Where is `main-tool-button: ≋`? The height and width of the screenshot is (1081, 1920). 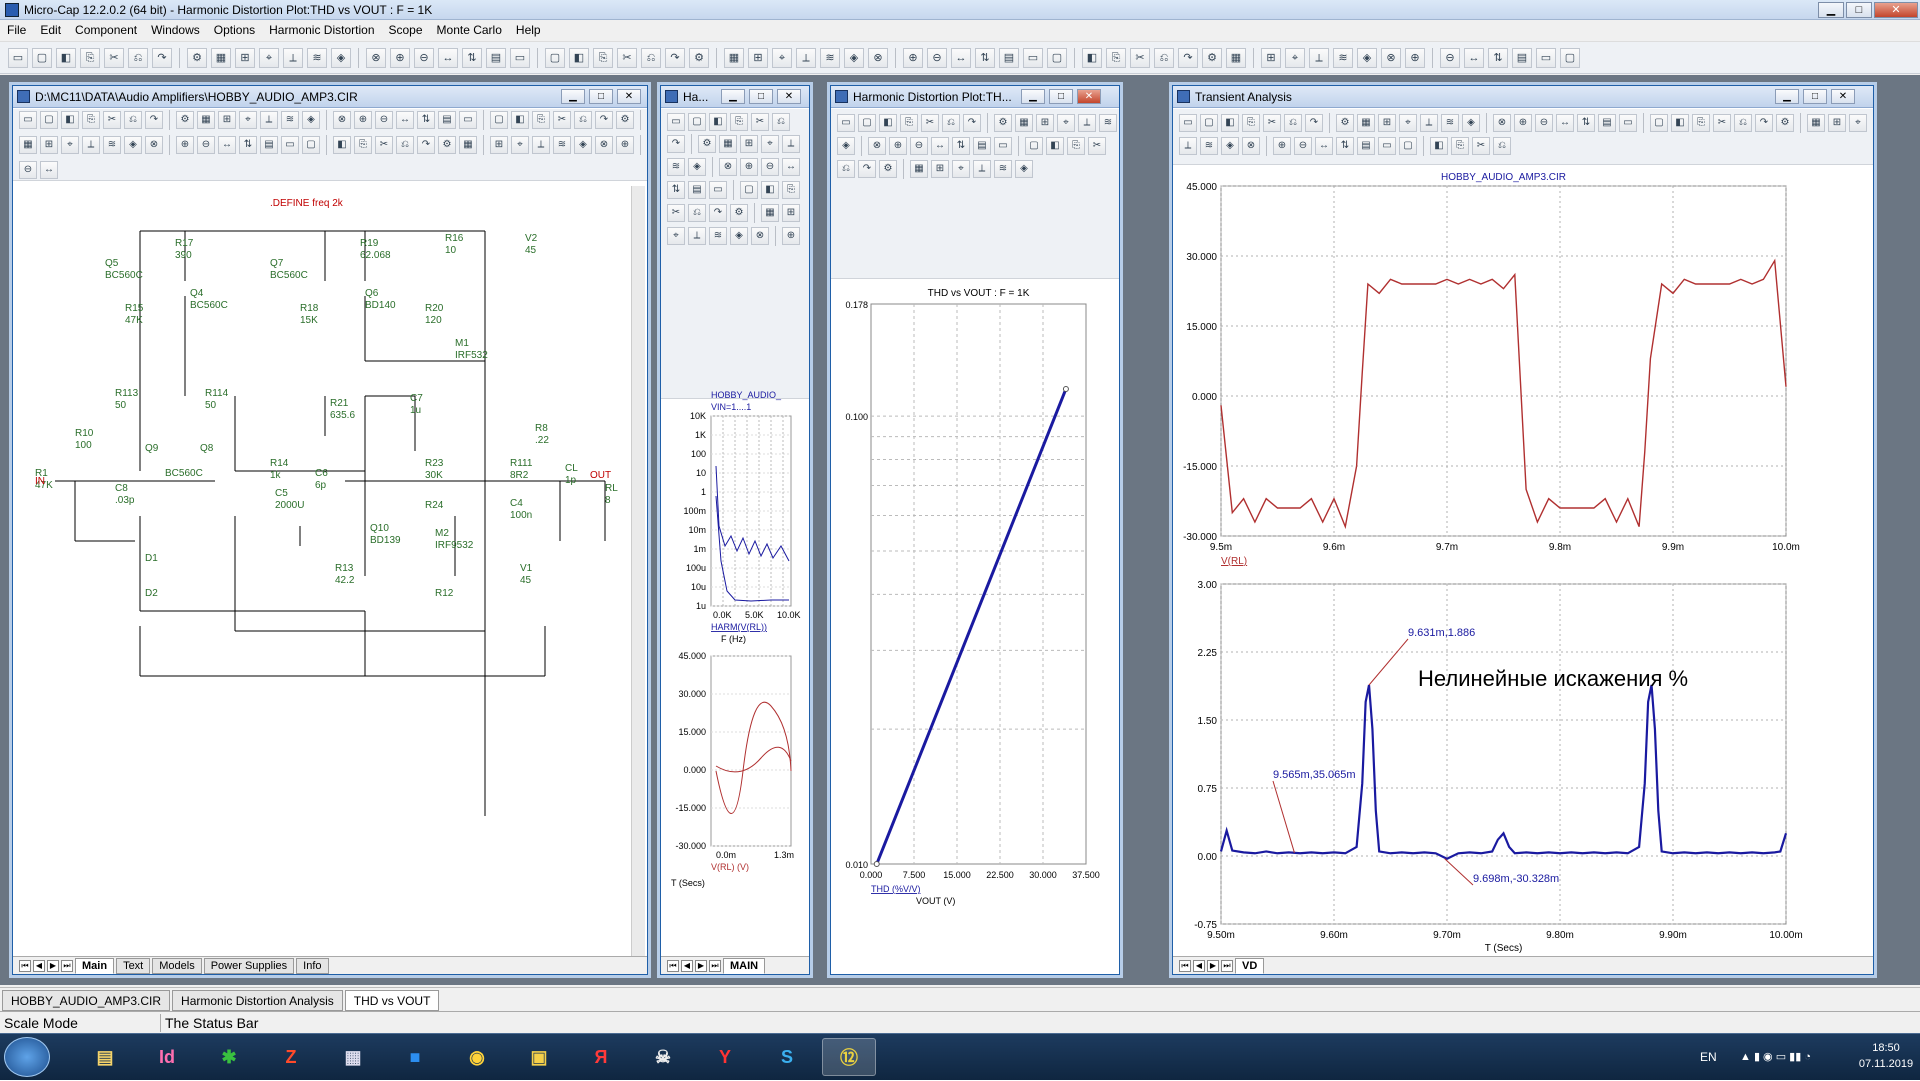 main-tool-button: ≋ is located at coordinates (830, 57).